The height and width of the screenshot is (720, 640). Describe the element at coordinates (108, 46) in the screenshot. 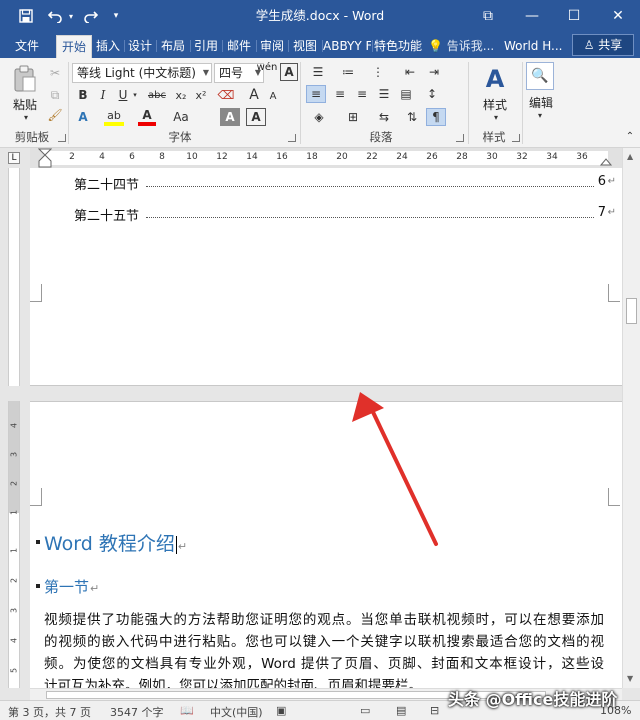

I see `tab-insert: 插入` at that location.